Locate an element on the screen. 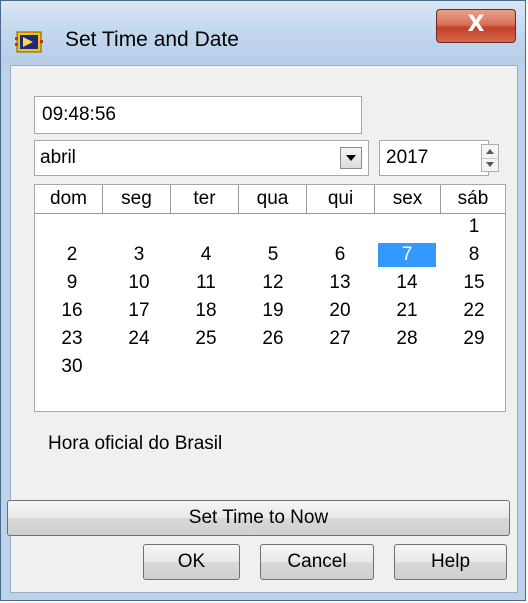 The height and width of the screenshot is (603, 528). spin-down-icon is located at coordinates (490, 164).